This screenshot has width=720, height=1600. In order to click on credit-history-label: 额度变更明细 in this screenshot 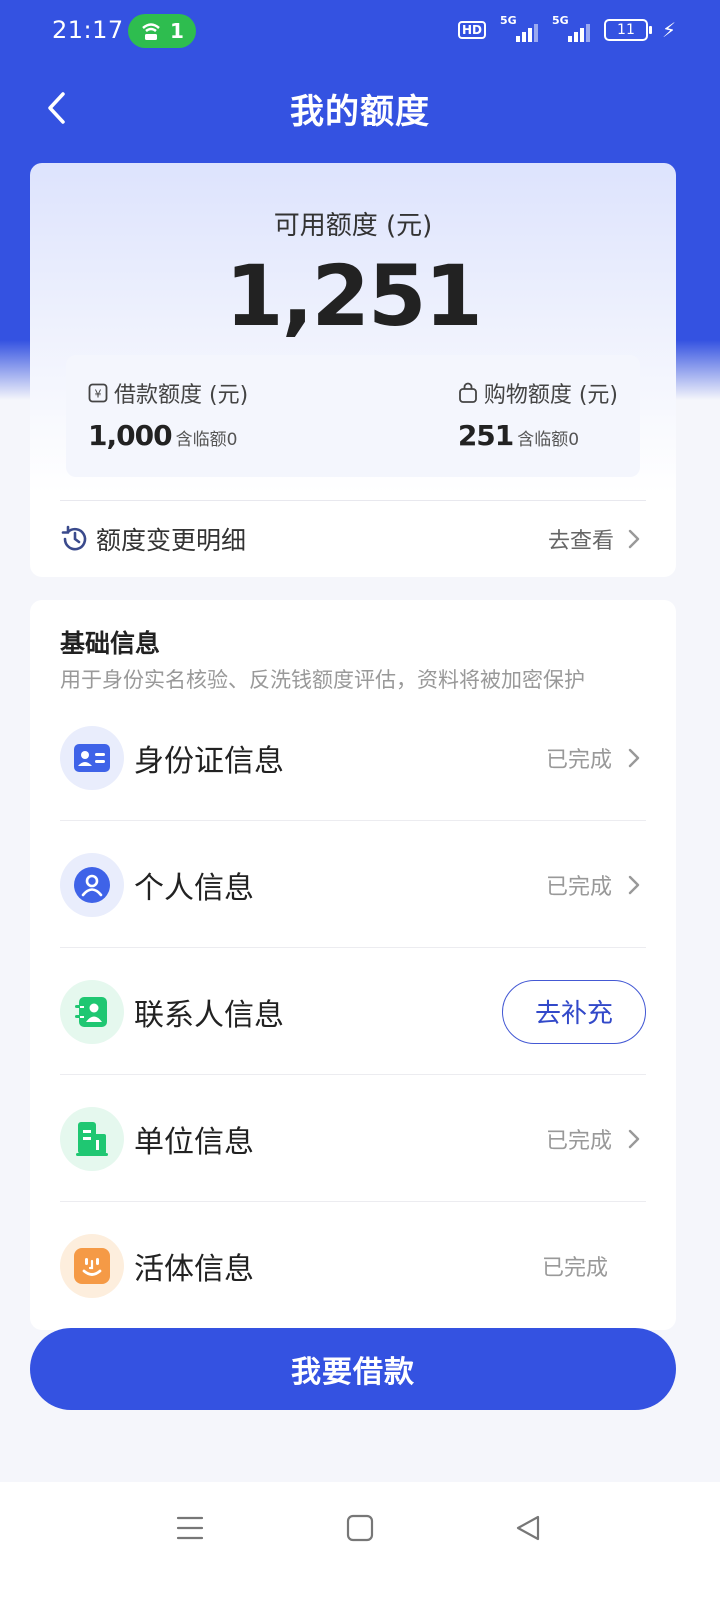, I will do `click(171, 540)`.